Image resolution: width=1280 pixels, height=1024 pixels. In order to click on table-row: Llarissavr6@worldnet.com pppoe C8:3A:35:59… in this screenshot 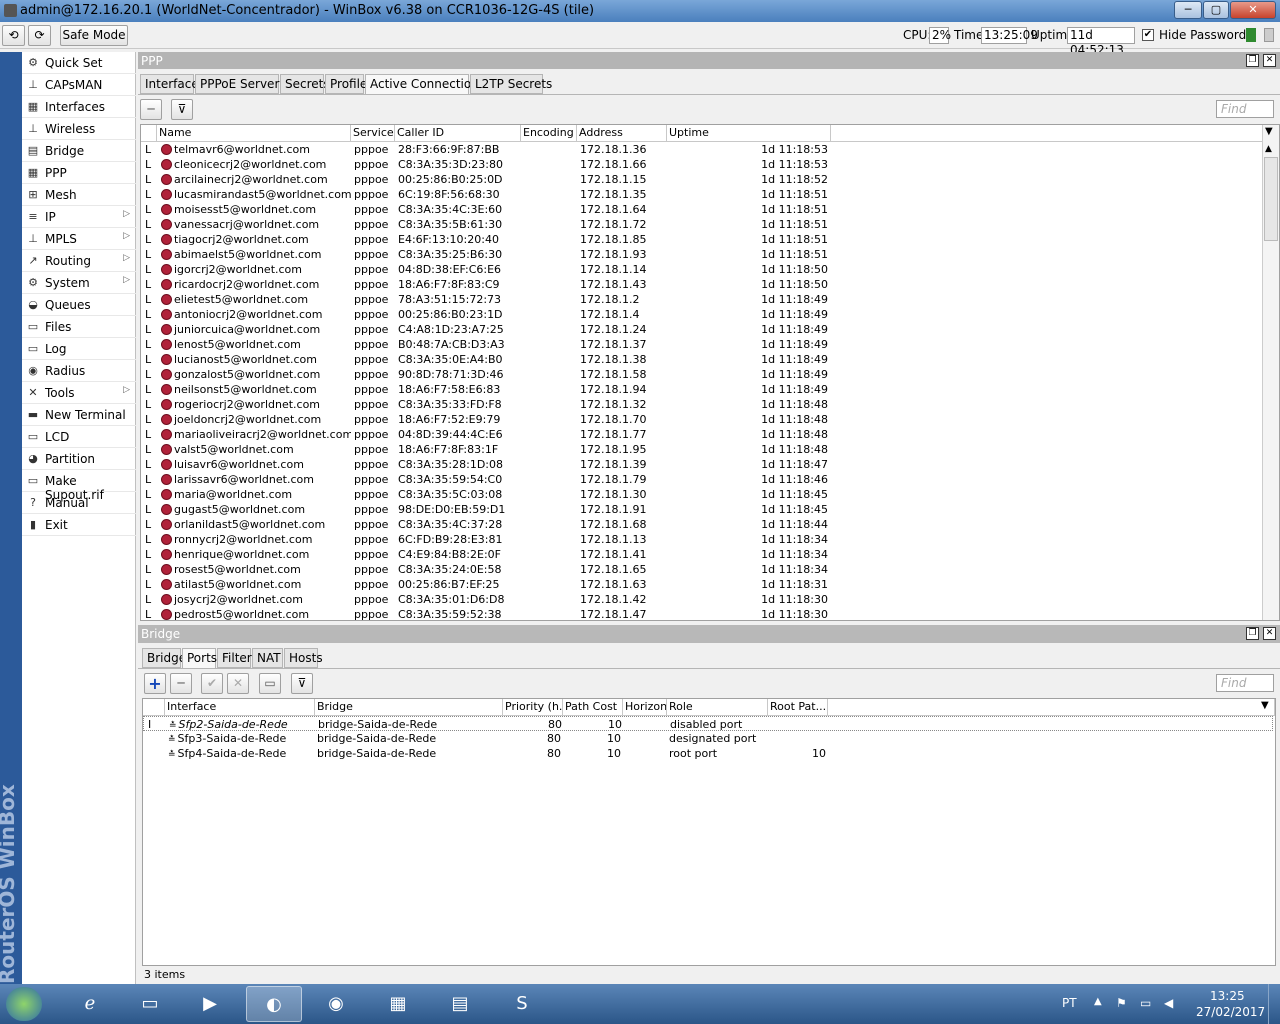, I will do `click(702, 479)`.